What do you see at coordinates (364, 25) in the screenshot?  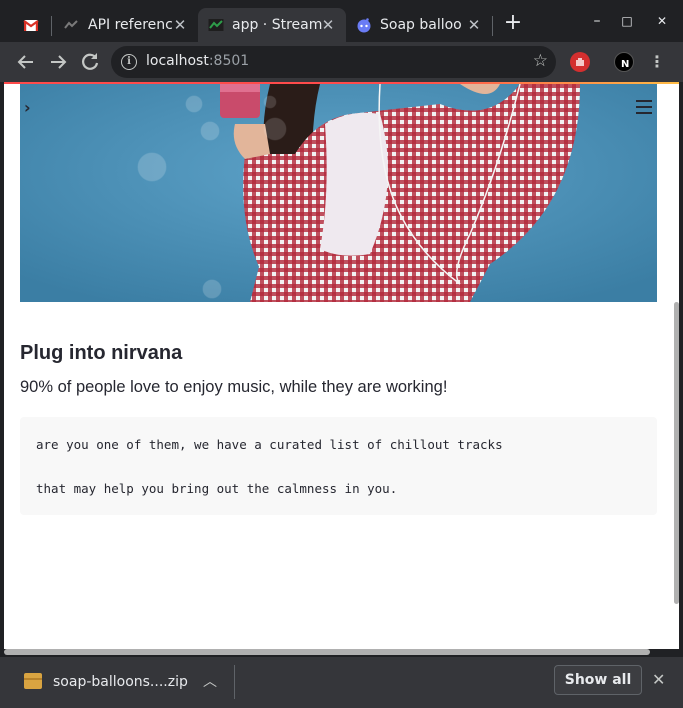 I see `reddit-icon` at bounding box center [364, 25].